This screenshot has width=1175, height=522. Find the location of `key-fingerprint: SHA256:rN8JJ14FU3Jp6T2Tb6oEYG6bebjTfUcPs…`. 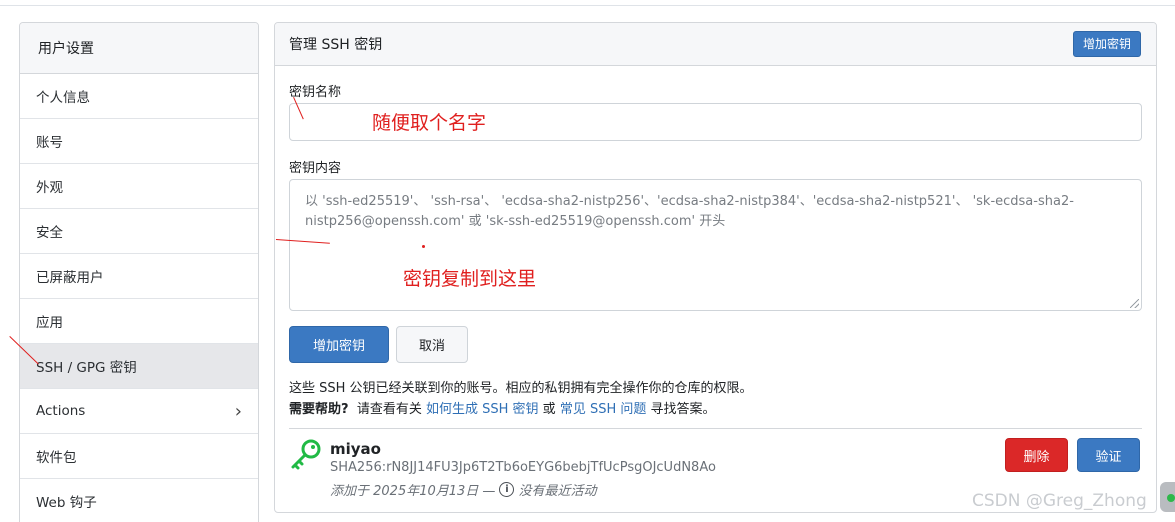

key-fingerprint: SHA256:rN8JJ14FU3Jp6T2Tb6oEYG6bebjTfUcPs… is located at coordinates (523, 467).